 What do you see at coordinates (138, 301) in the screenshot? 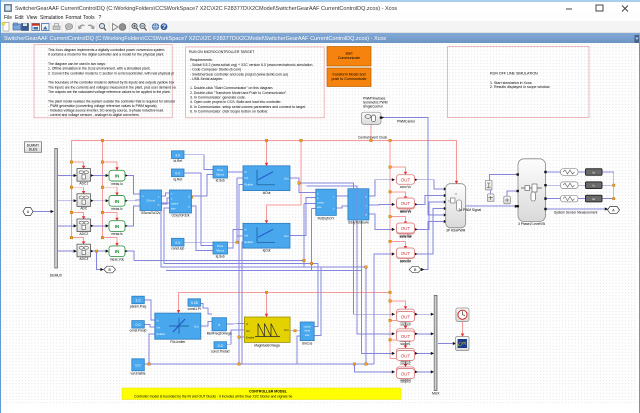
I see `svg-text: 1.0` at bounding box center [138, 301].